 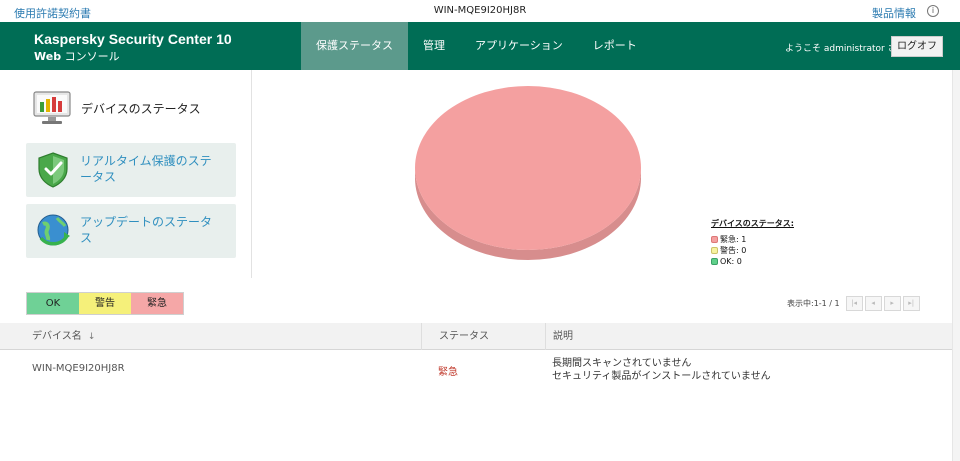 I want to click on device-status-label: デバイスのステータス, so click(x=141, y=109).